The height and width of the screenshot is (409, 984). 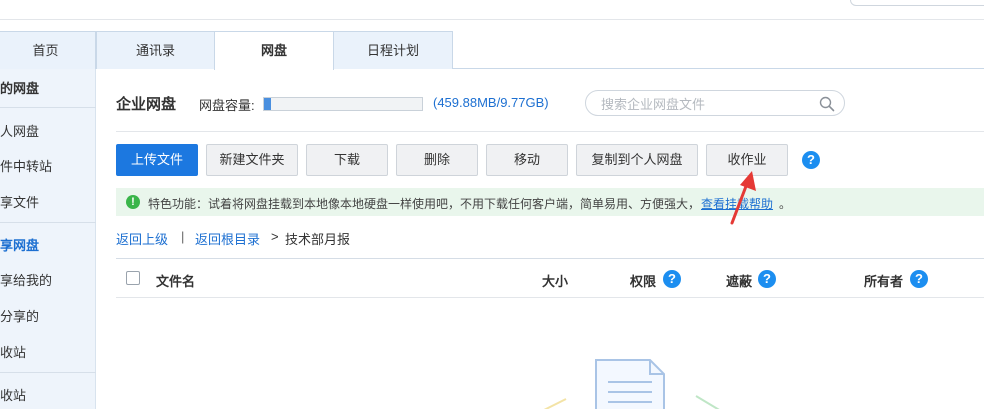 What do you see at coordinates (157, 160) in the screenshot?
I see `upload-button: 上传文件` at bounding box center [157, 160].